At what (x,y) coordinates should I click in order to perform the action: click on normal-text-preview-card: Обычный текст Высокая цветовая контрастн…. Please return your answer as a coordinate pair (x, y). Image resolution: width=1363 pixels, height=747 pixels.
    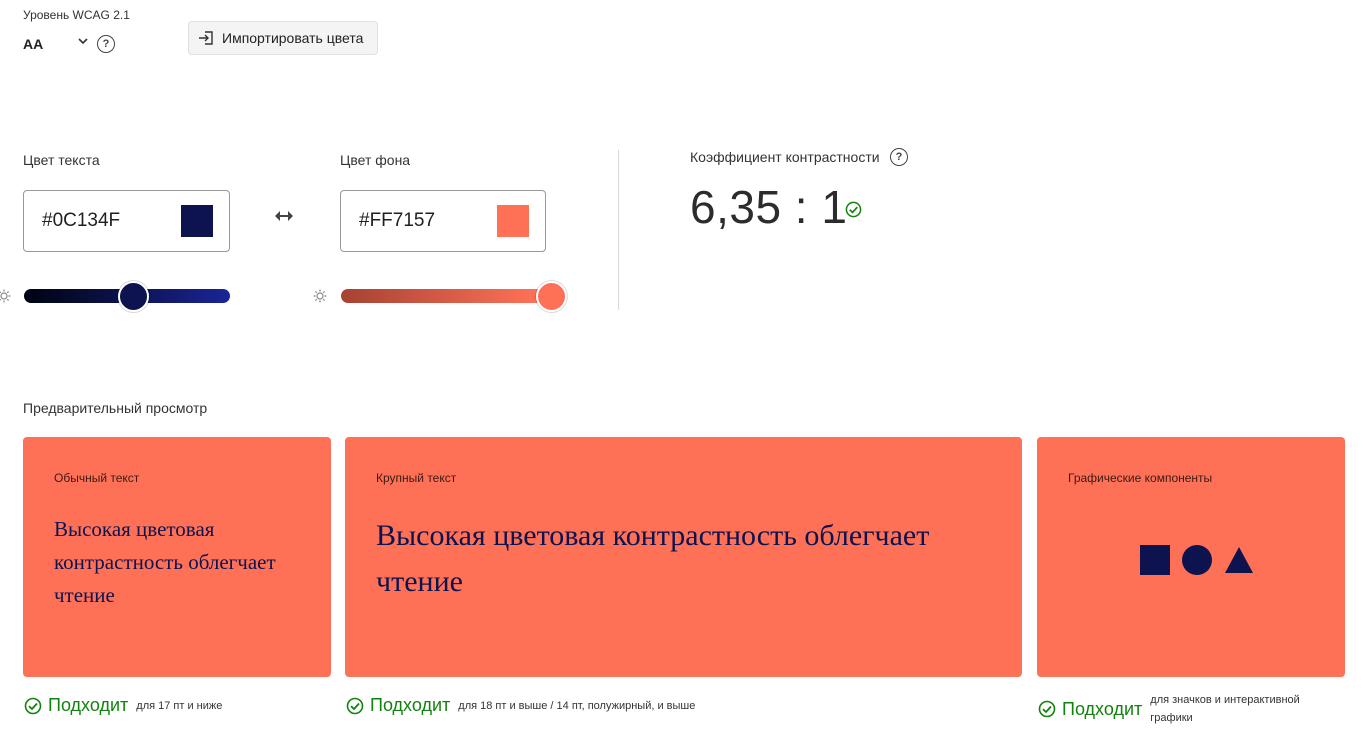
    Looking at the image, I should click on (177, 557).